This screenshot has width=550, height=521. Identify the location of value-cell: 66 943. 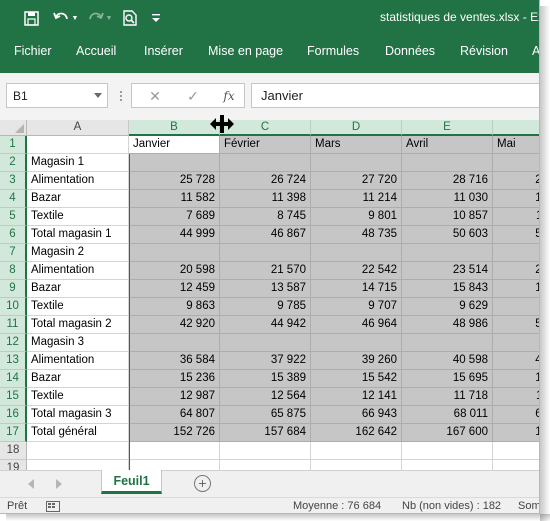
(356, 415).